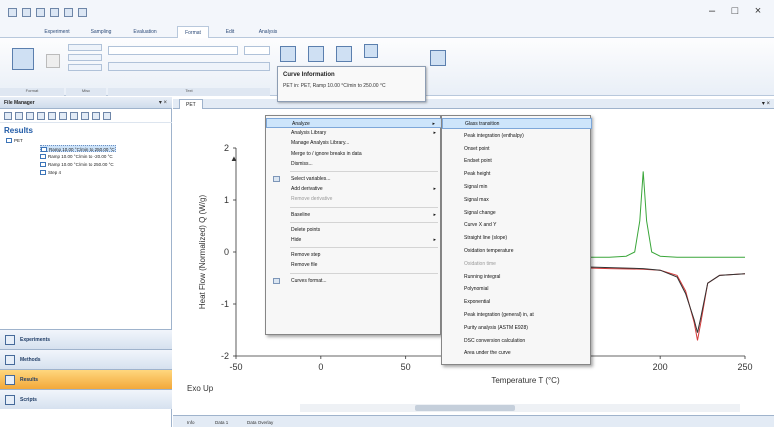  What do you see at coordinates (54, 12) in the screenshot?
I see `redo-icon` at bounding box center [54, 12].